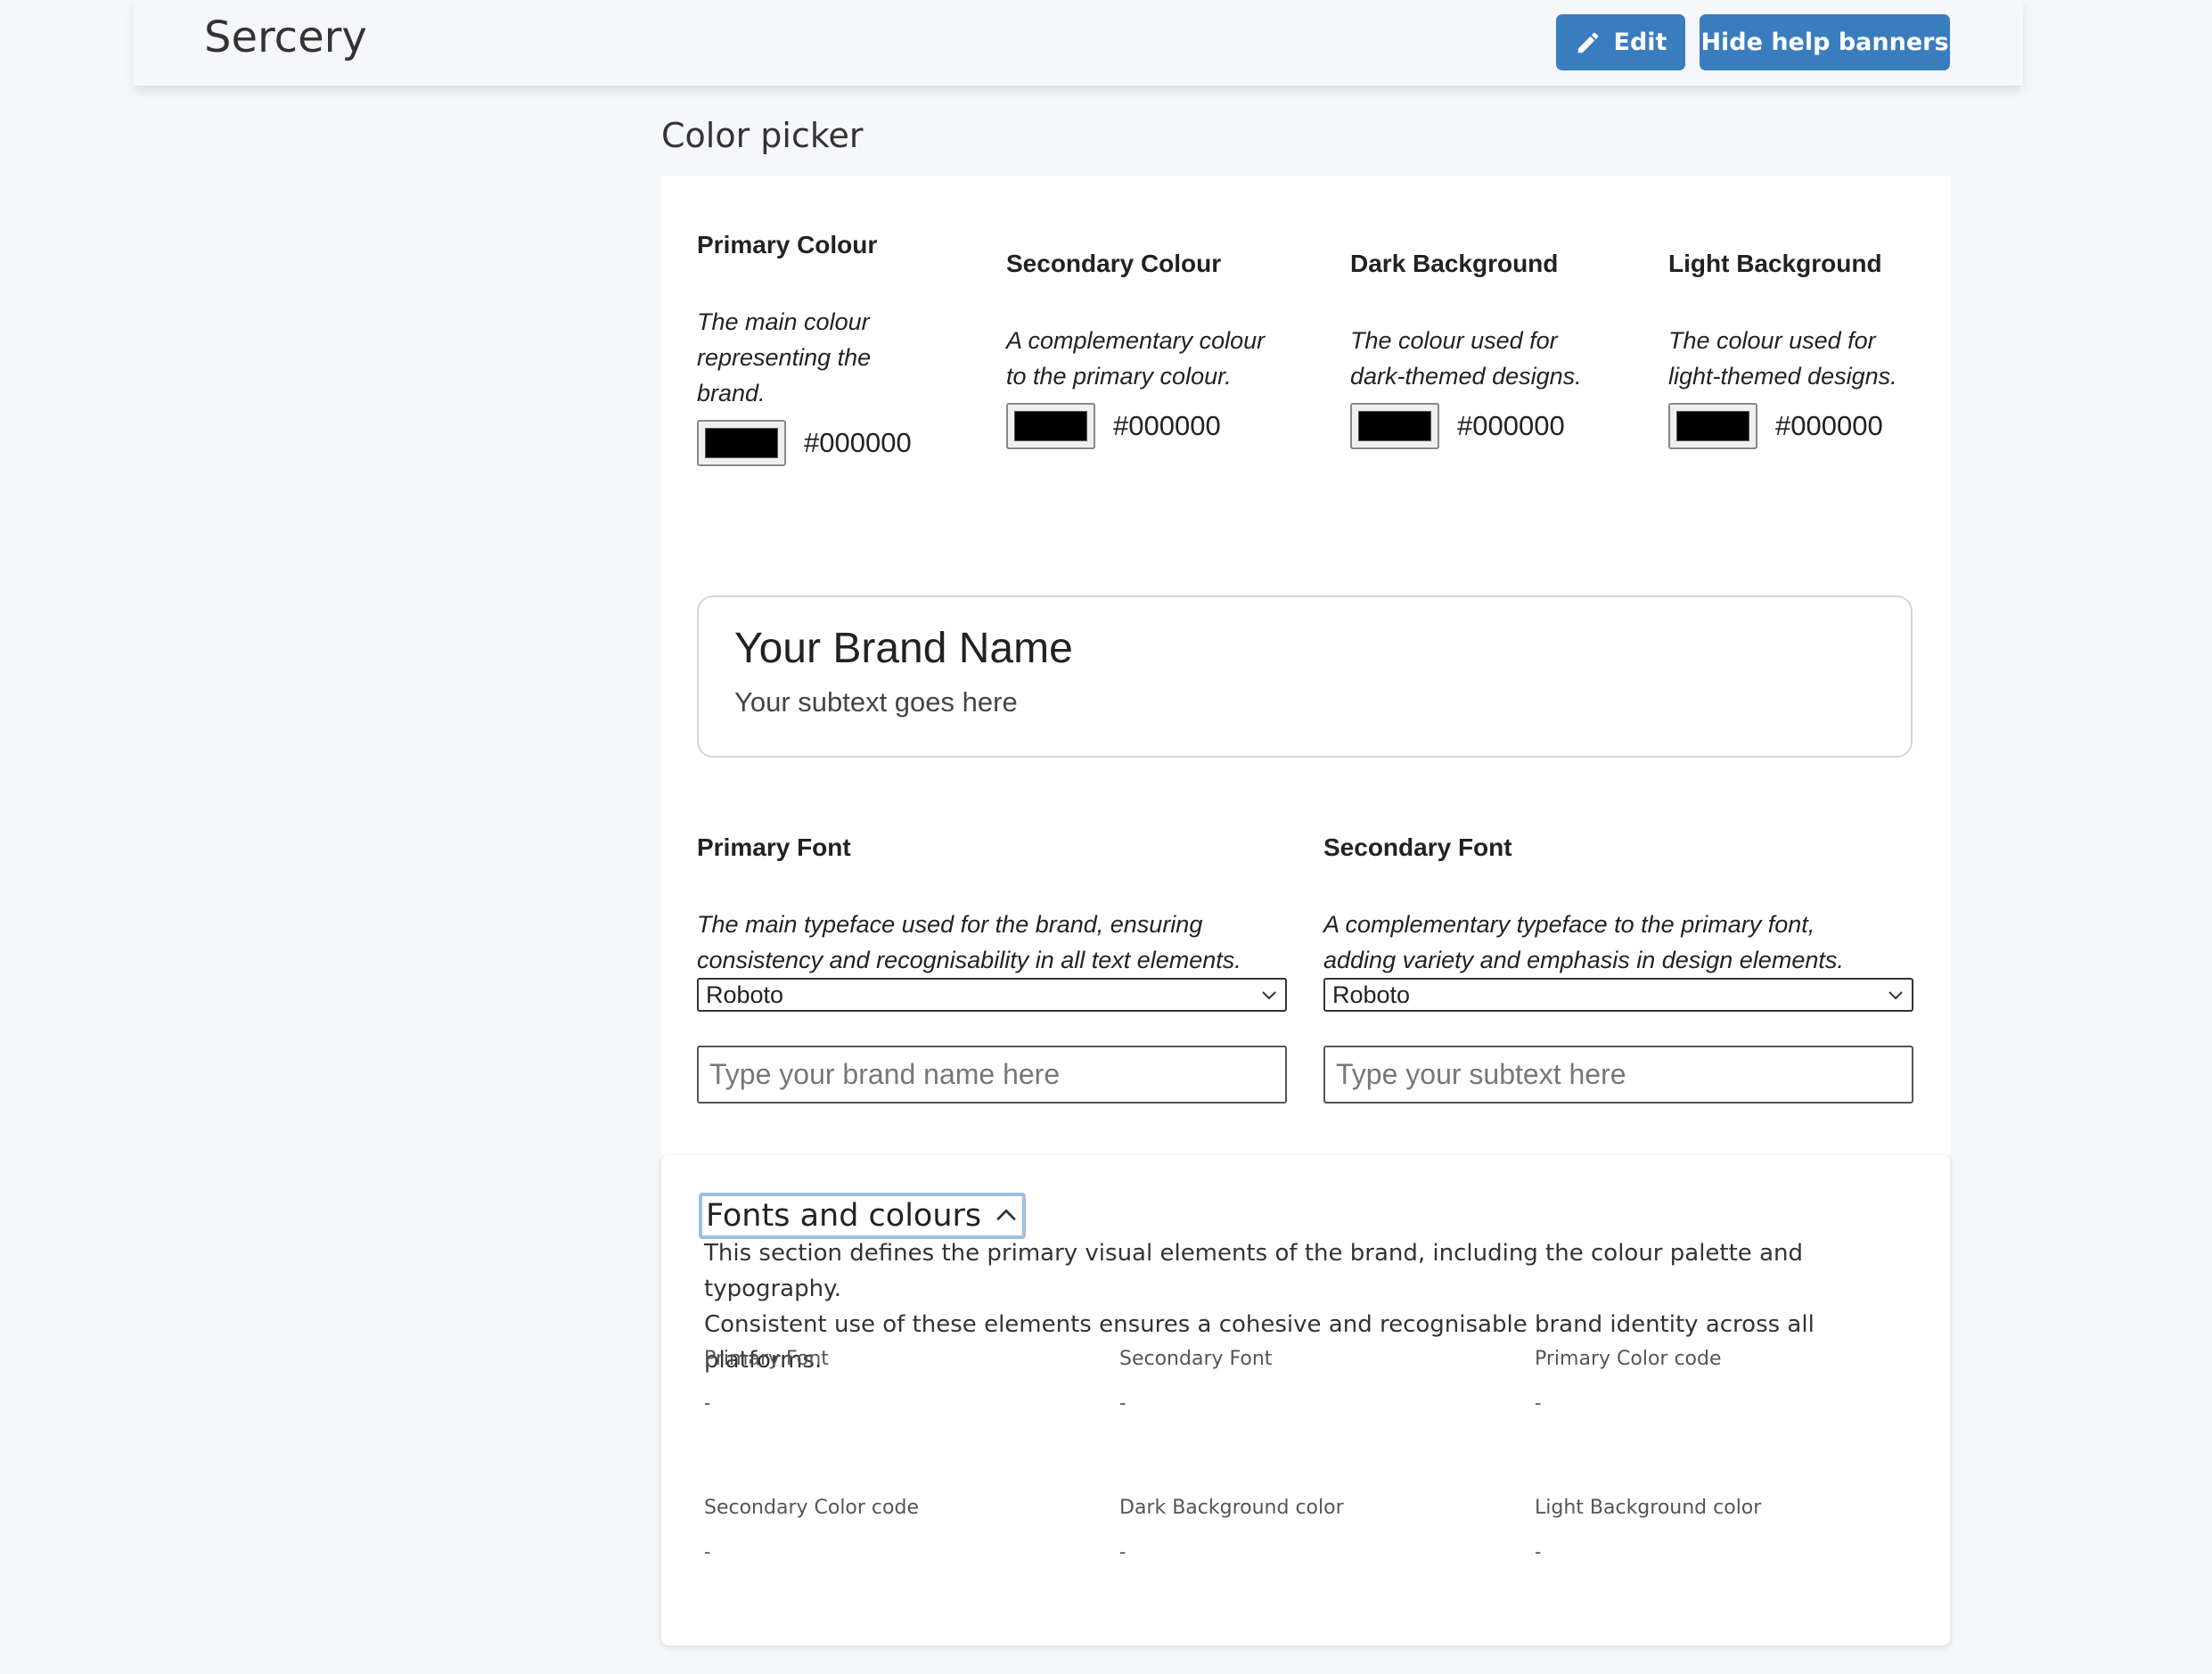 The height and width of the screenshot is (1674, 2212). What do you see at coordinates (285, 37) in the screenshot?
I see `app-title: Sercery` at bounding box center [285, 37].